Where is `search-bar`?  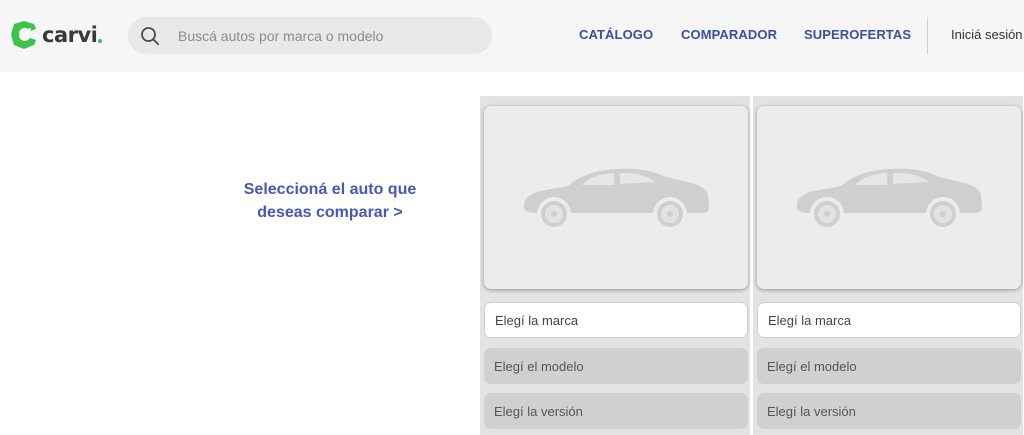 search-bar is located at coordinates (310, 35).